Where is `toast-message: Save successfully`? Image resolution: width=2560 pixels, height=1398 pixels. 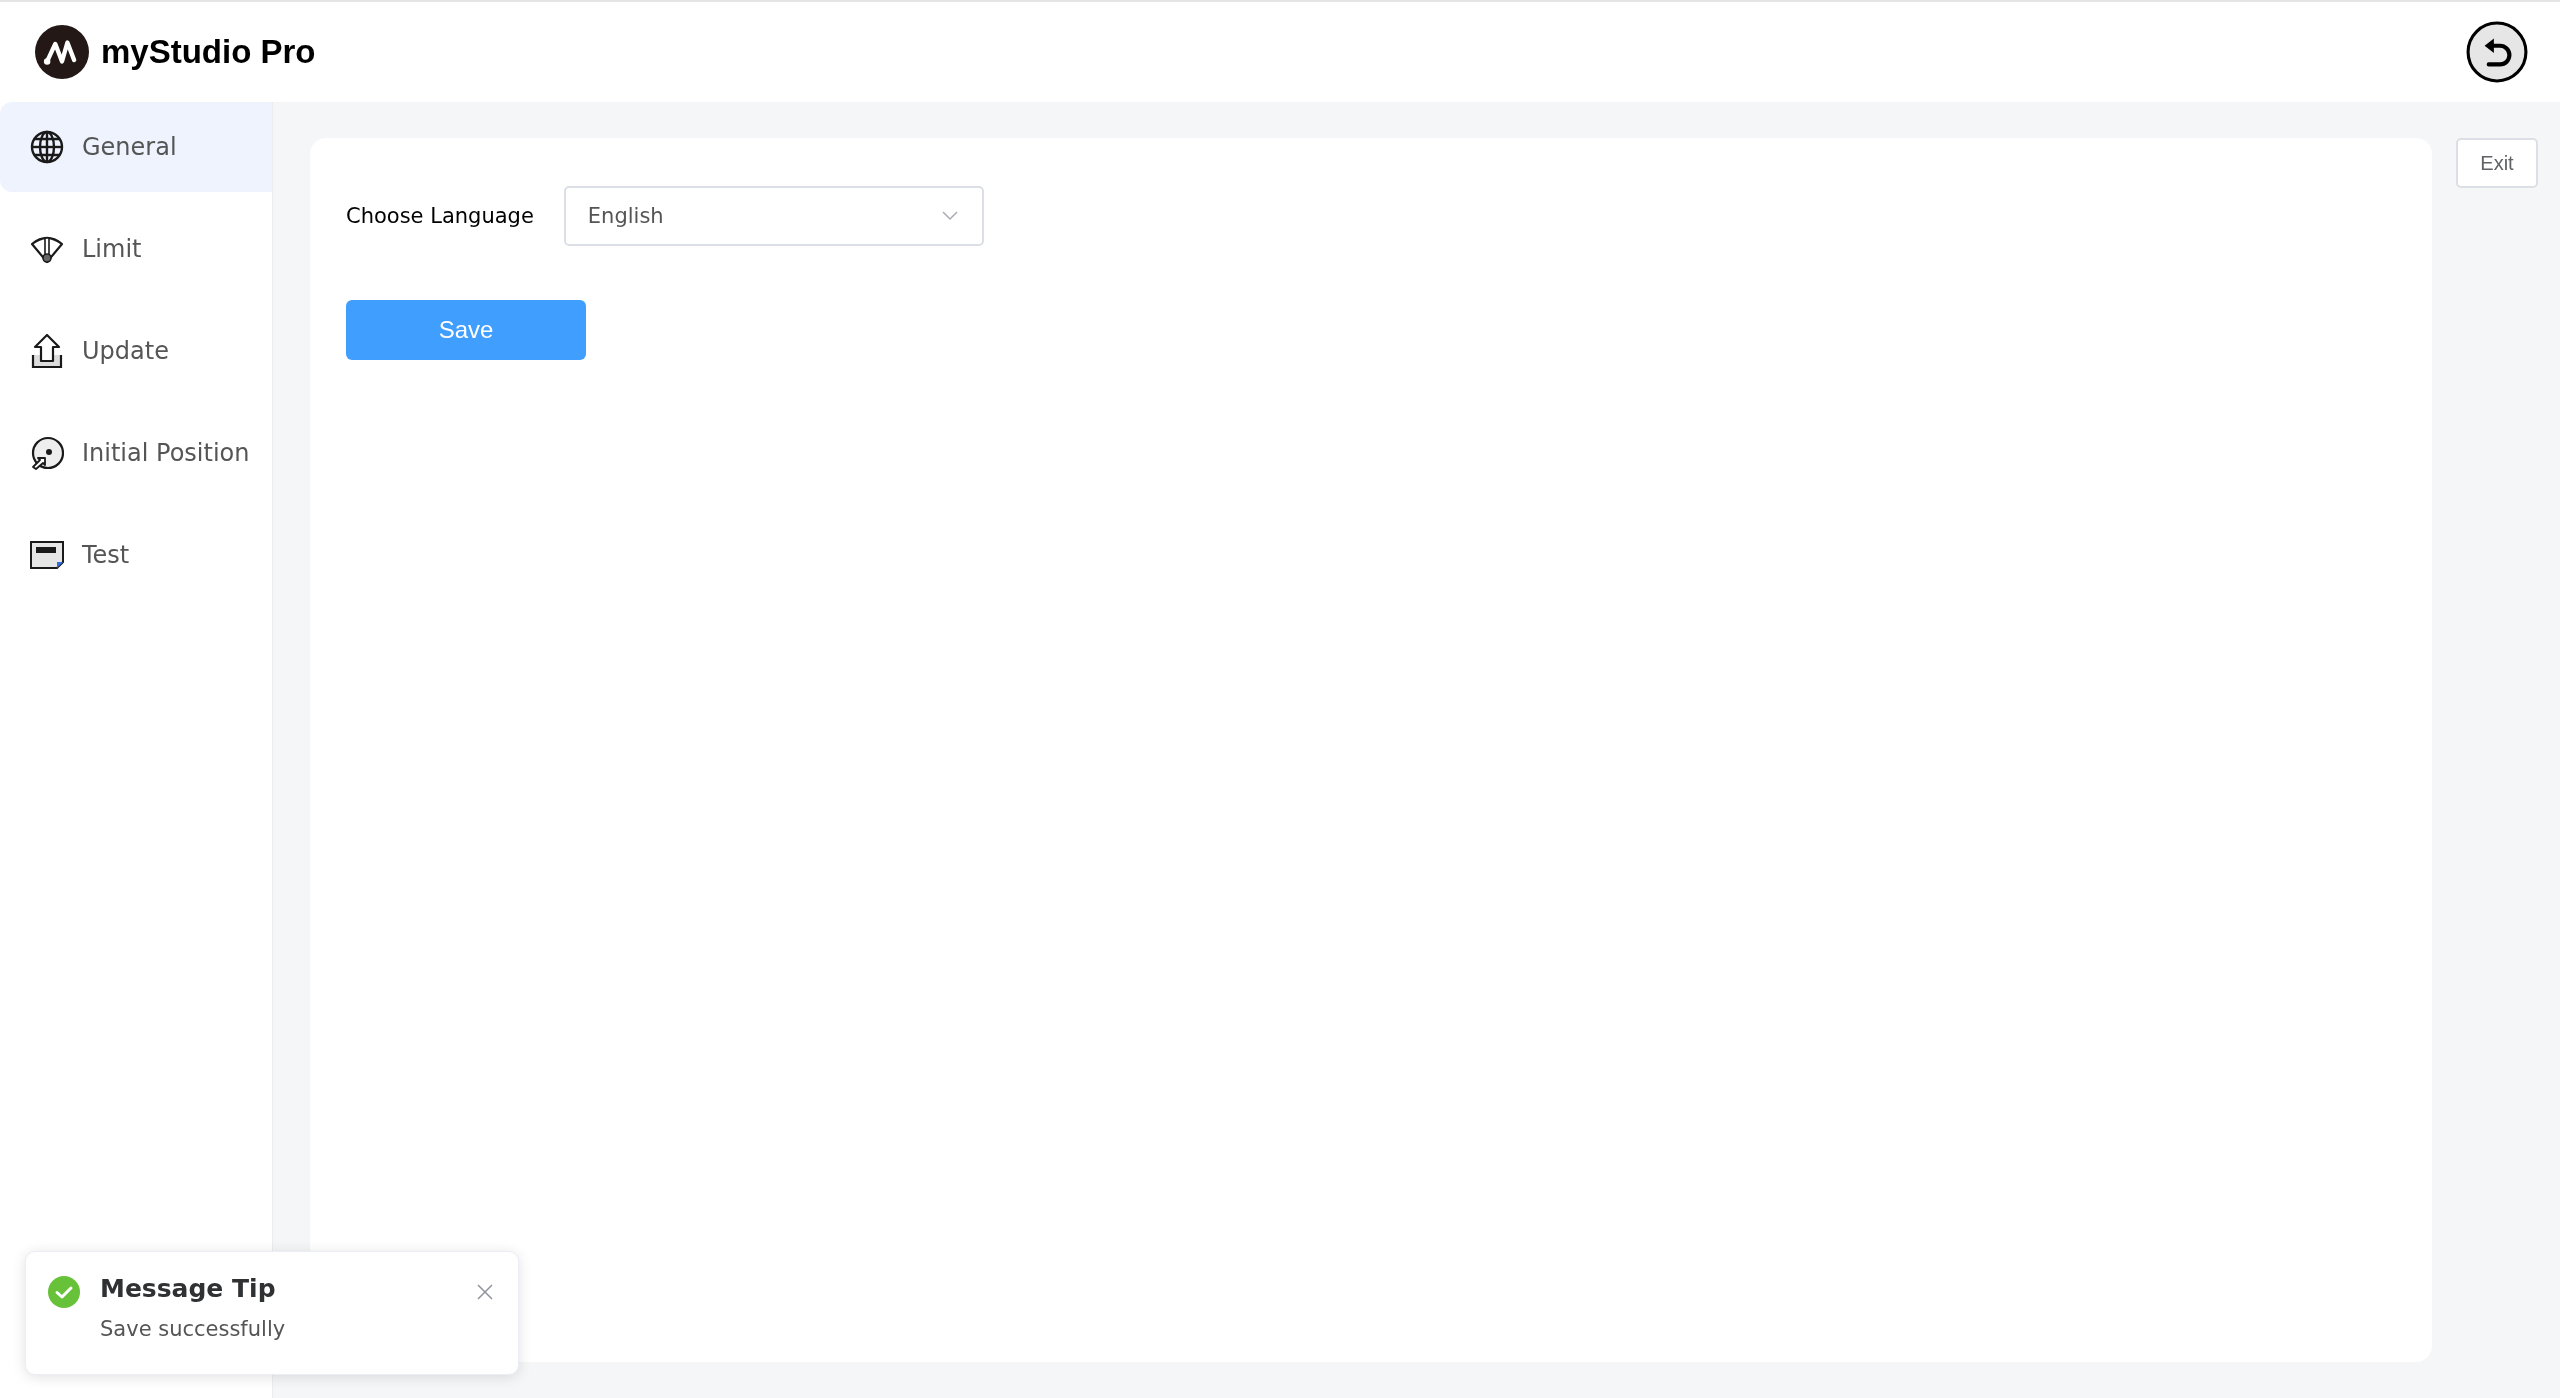
toast-message: Save successfully is located at coordinates (193, 1329).